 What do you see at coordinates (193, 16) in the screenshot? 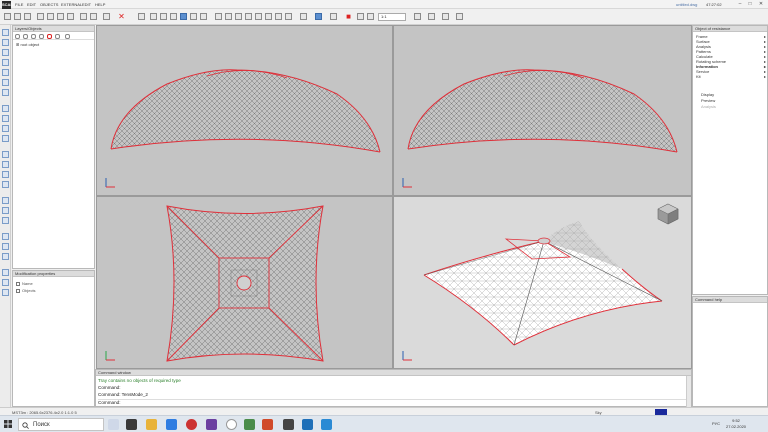
I see `view-layout-icon` at bounding box center [193, 16].